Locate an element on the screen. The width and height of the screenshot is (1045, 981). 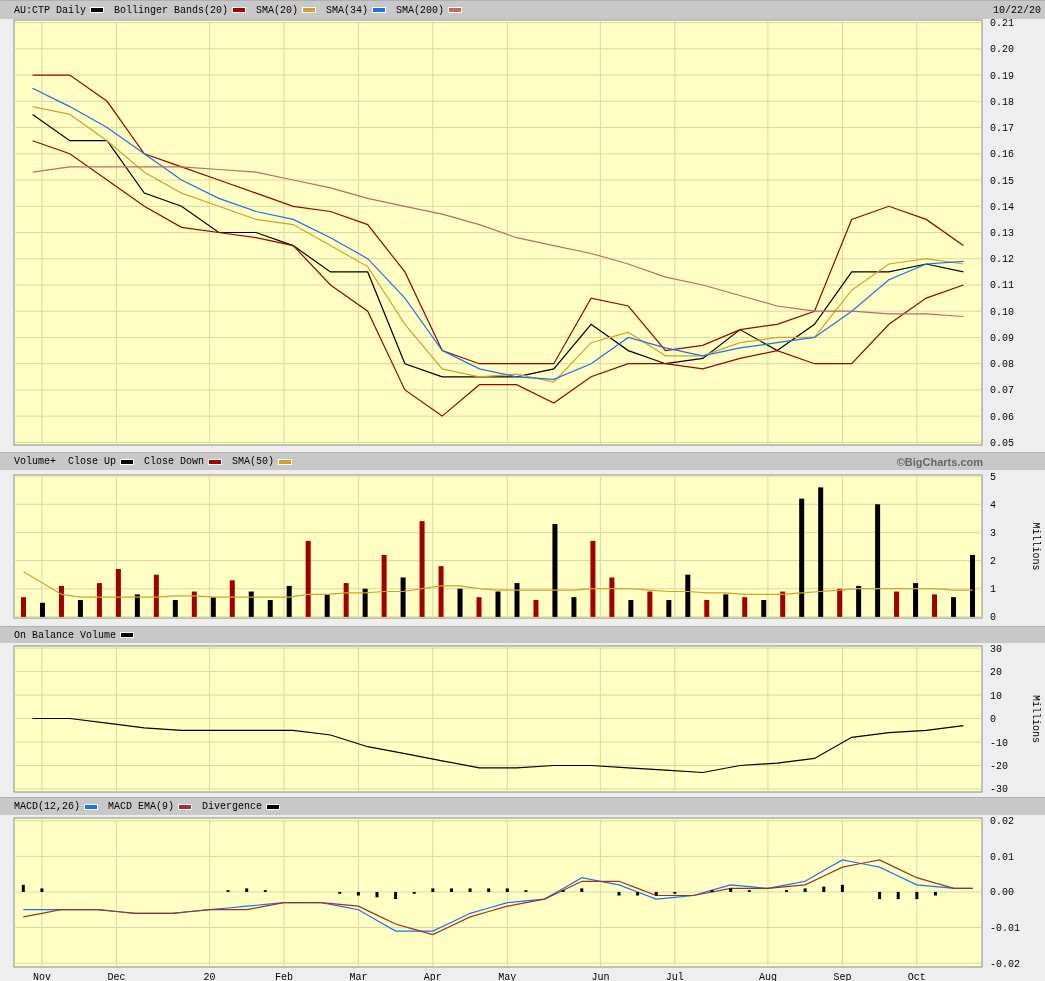
y-tick-label: 3 is located at coordinates (993, 533).